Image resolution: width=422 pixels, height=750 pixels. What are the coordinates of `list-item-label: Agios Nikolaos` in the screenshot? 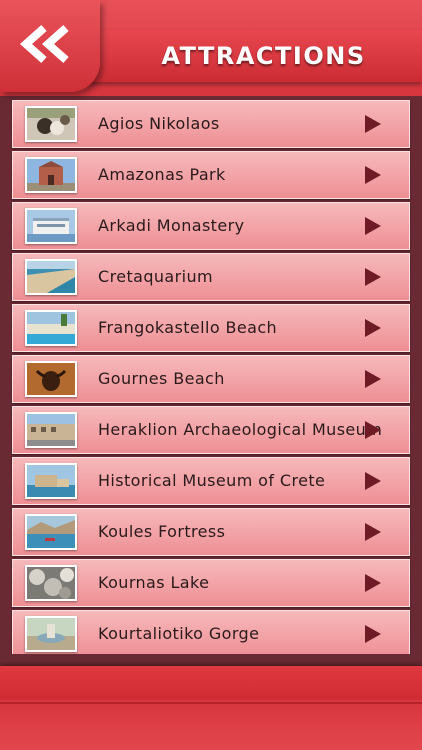 It's located at (159, 123).